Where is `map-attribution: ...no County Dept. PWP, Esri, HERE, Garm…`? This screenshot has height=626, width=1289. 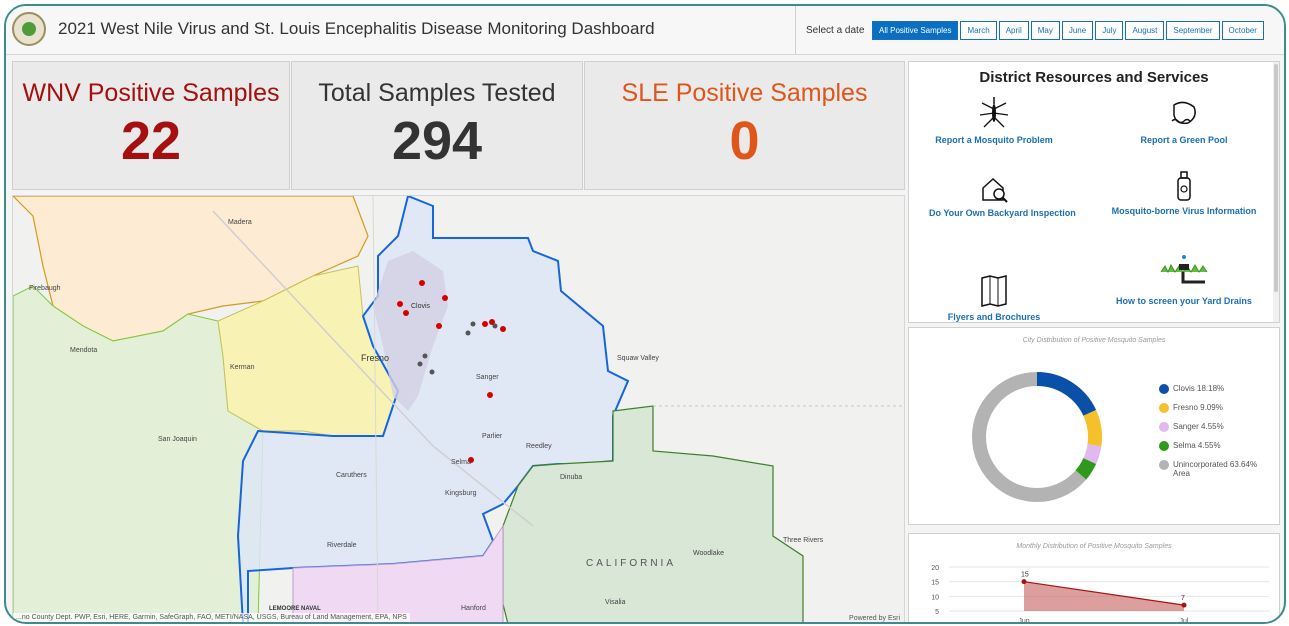
map-attribution: ...no County Dept. PWP, Esri, HERE, Garm… is located at coordinates (211, 617).